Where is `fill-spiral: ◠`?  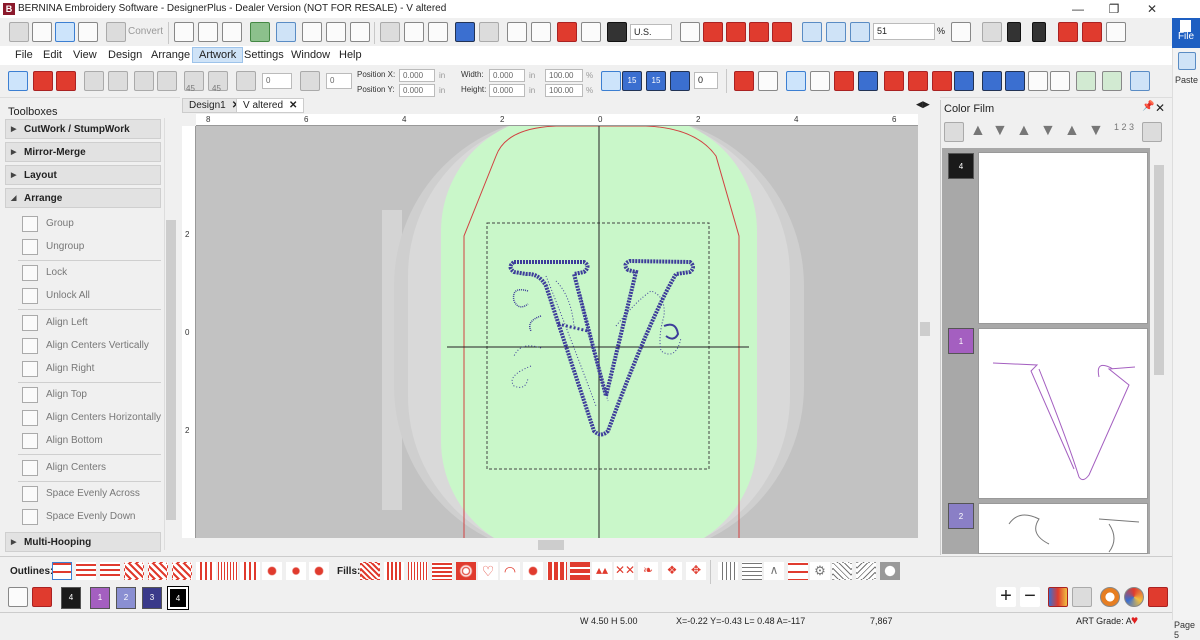 fill-spiral: ◠ is located at coordinates (510, 571).